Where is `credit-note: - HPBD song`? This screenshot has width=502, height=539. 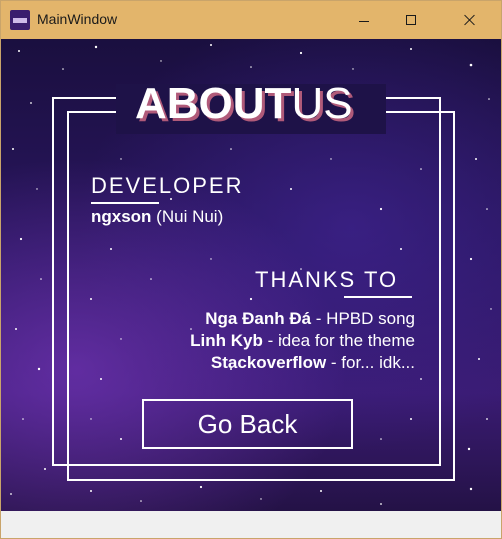
credit-note: - HPBD song is located at coordinates (363, 318).